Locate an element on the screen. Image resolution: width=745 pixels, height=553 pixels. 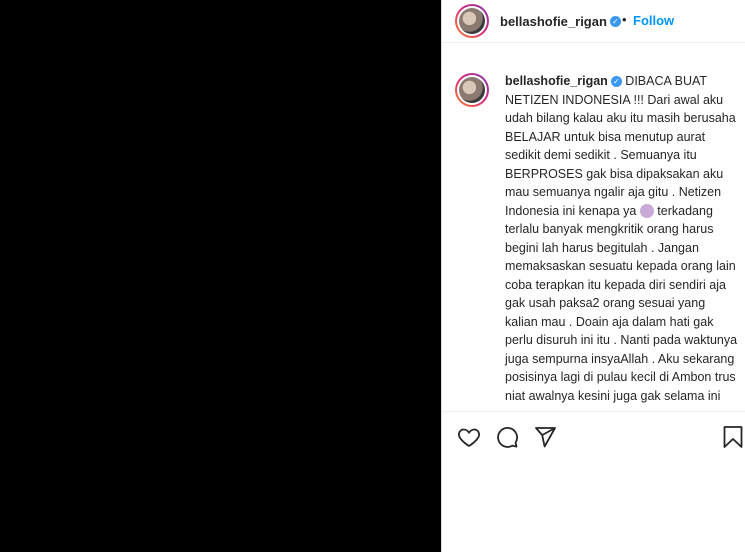
username-link: bellashofie_rigan is located at coordinates (553, 21).